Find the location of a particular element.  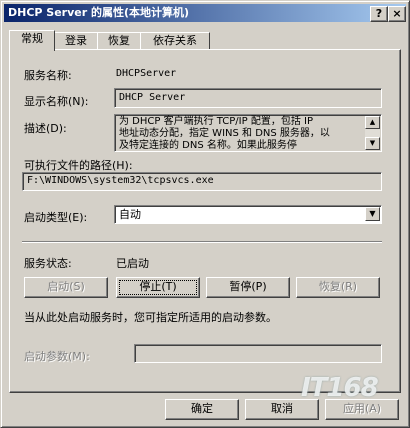

start-button: 启动(S) is located at coordinates (66, 287).